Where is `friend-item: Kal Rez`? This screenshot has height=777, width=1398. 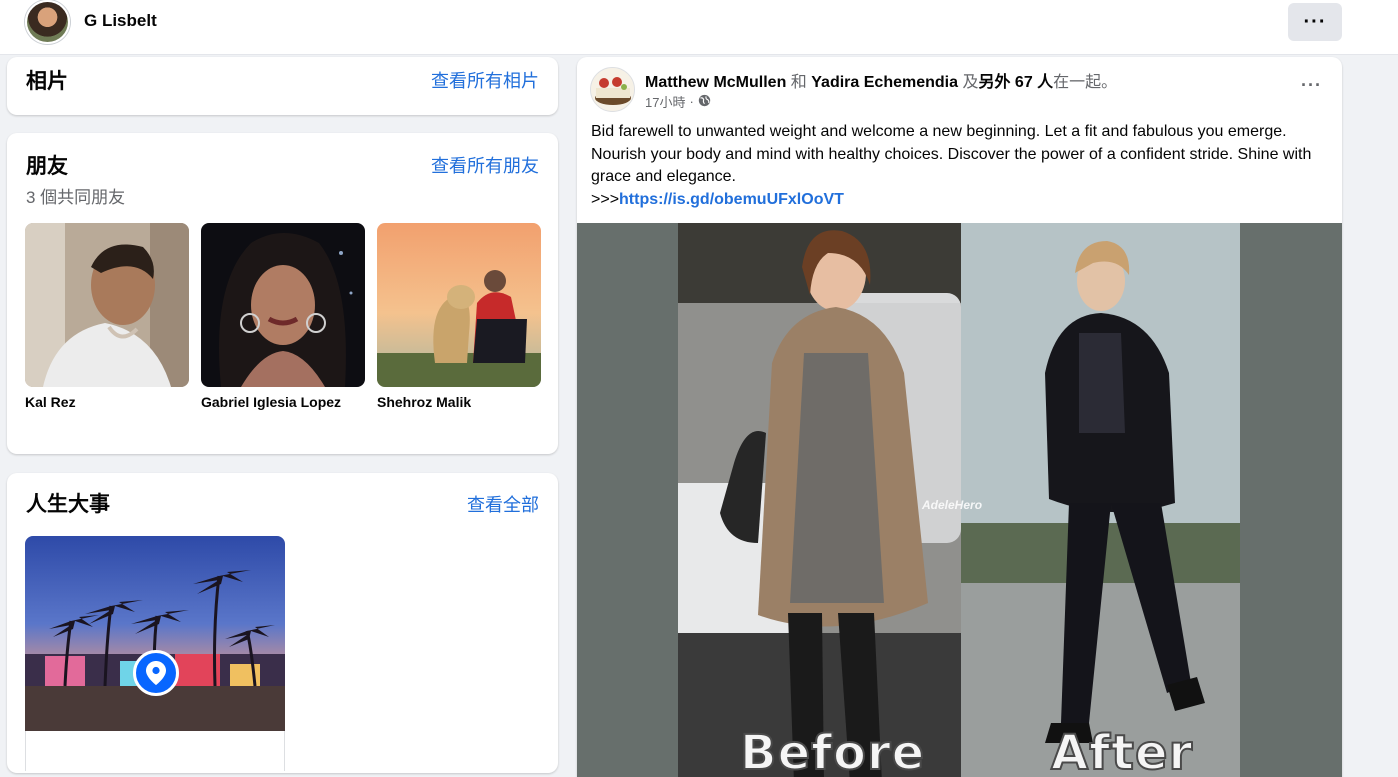 friend-item: Kal Rez is located at coordinates (107, 316).